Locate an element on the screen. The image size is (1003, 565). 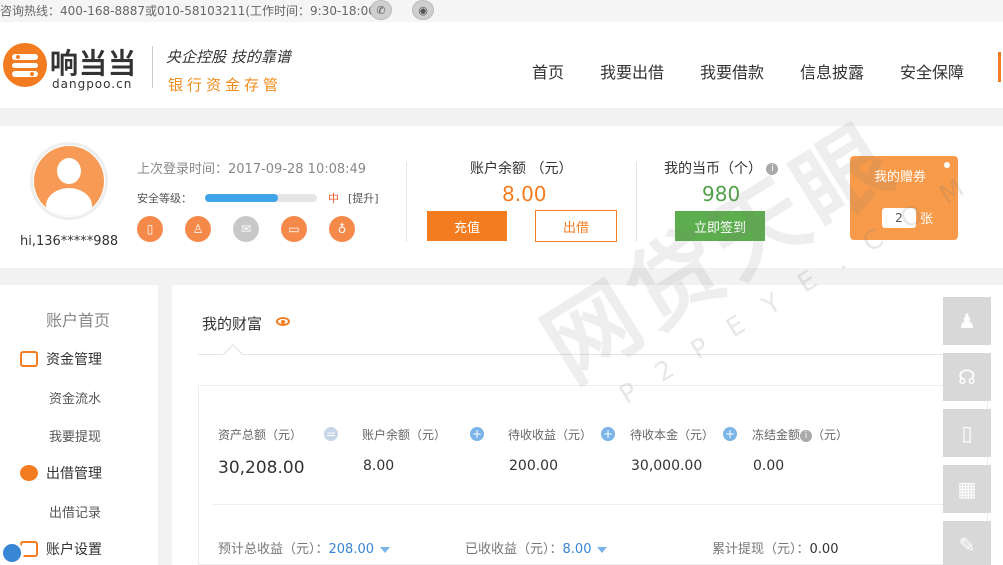
coins-label: 我的当币（个） i is located at coordinates (721, 168).